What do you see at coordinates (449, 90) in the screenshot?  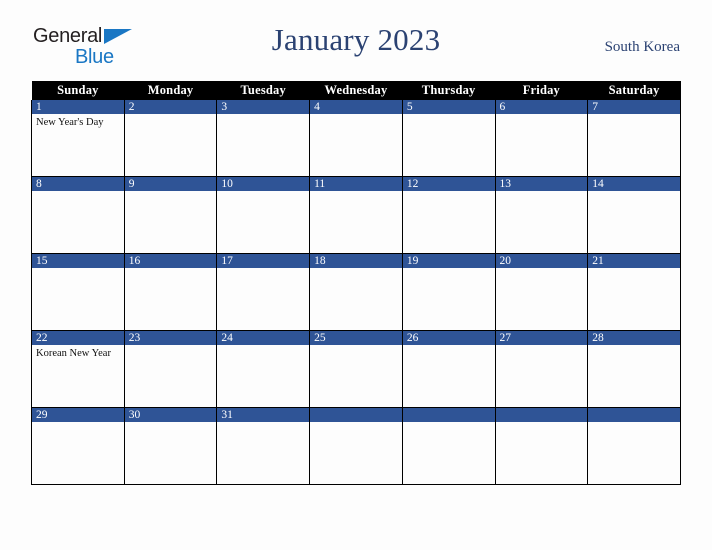 I see `weekday-header-thursday: Thursday` at bounding box center [449, 90].